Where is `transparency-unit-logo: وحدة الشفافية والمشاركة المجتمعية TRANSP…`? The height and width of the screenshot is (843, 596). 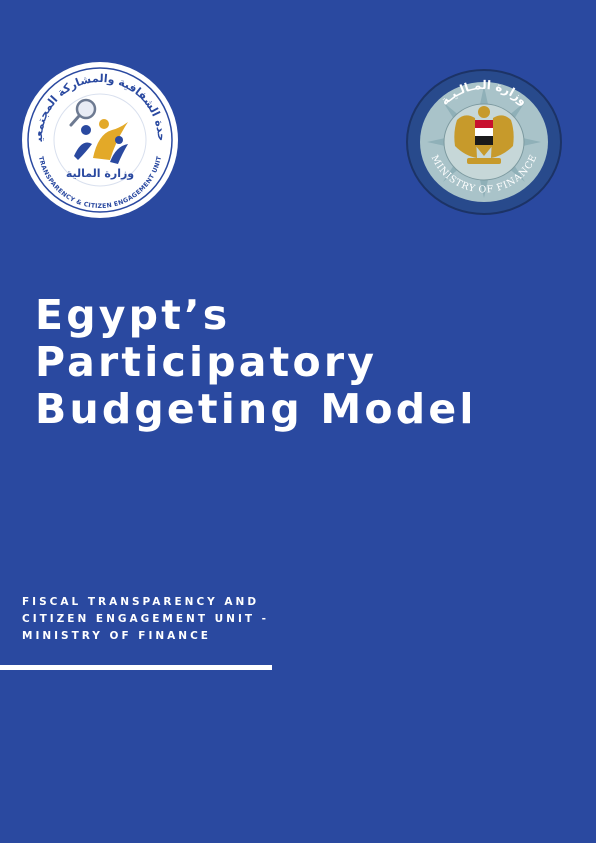
transparency-unit-logo: وحدة الشفافية والمشاركة المجتمعية TRANSP… is located at coordinates (100, 140).